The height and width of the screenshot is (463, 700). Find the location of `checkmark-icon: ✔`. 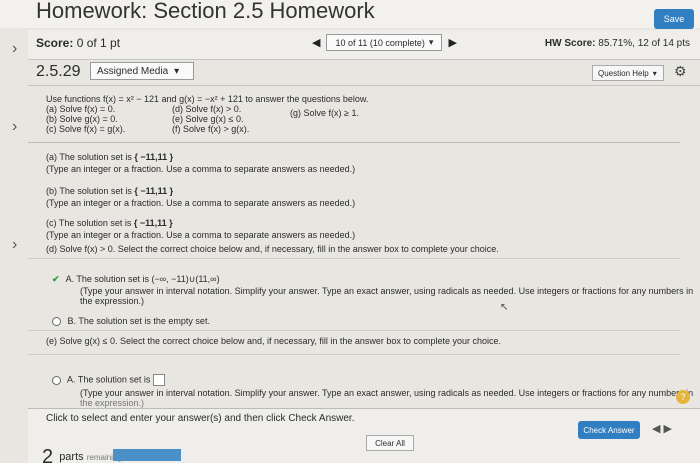

checkmark-icon: ✔ is located at coordinates (56, 279).